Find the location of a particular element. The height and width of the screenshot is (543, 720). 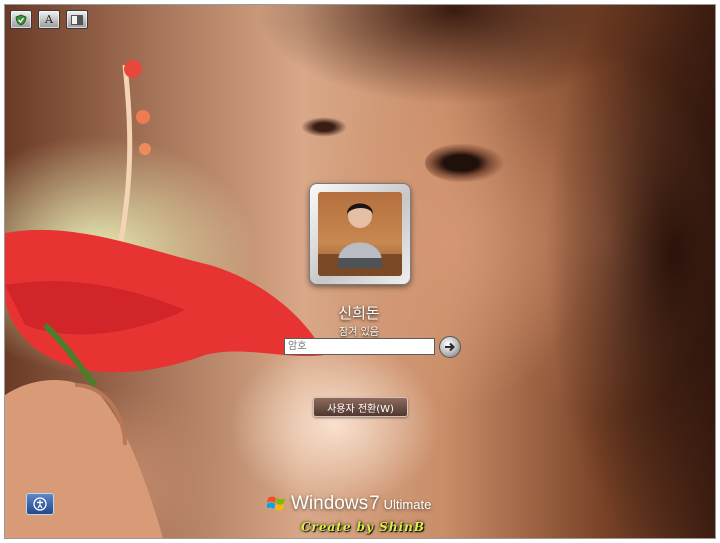

user-status: 잠겨 있음 is located at coordinates (359, 332).